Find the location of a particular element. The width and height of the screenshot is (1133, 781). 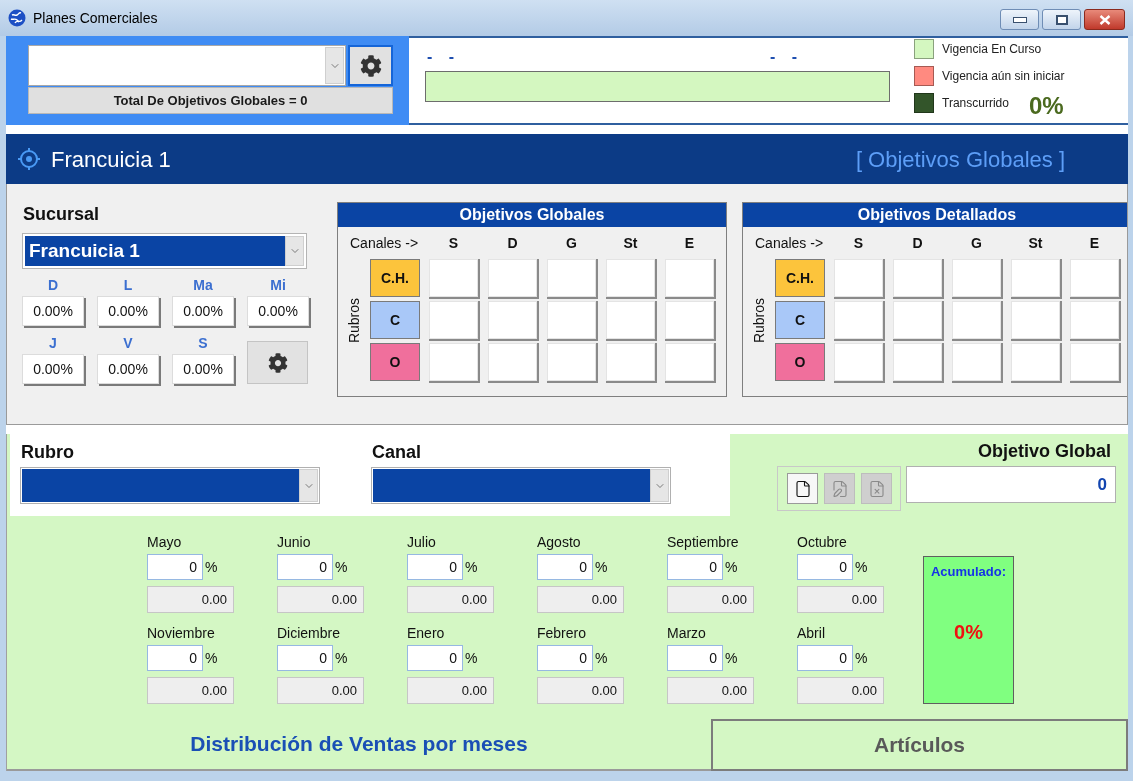

document-icon is located at coordinates (802, 488).